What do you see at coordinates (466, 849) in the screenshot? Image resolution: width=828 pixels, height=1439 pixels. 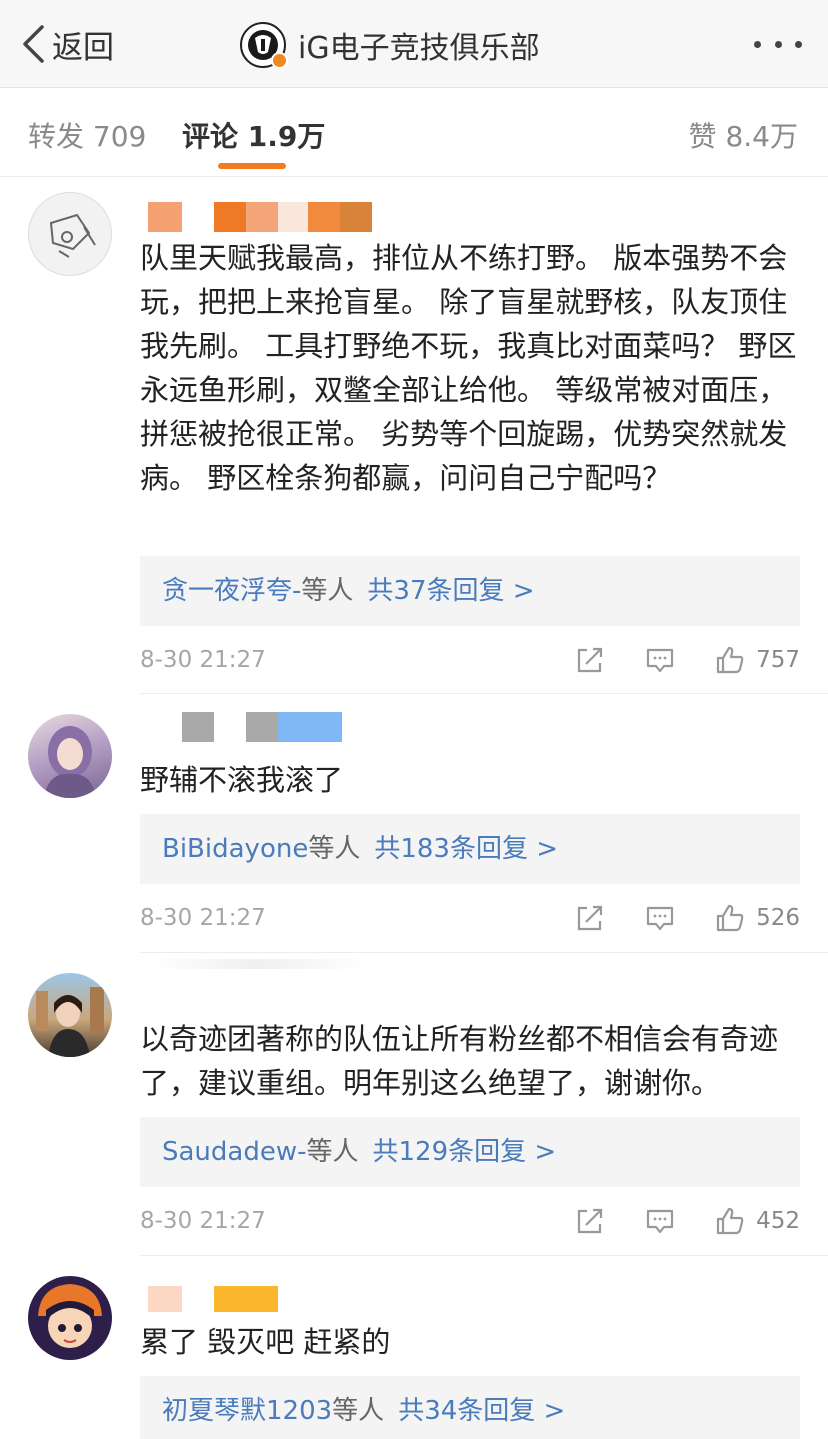 I see `reply-total: 共183条回复 >` at bounding box center [466, 849].